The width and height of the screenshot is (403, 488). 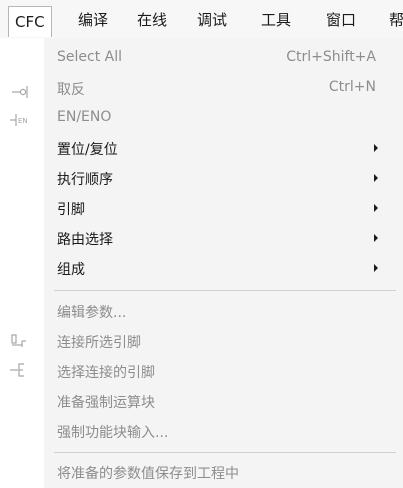 What do you see at coordinates (152, 20) in the screenshot?
I see `menu-online: 在线` at bounding box center [152, 20].